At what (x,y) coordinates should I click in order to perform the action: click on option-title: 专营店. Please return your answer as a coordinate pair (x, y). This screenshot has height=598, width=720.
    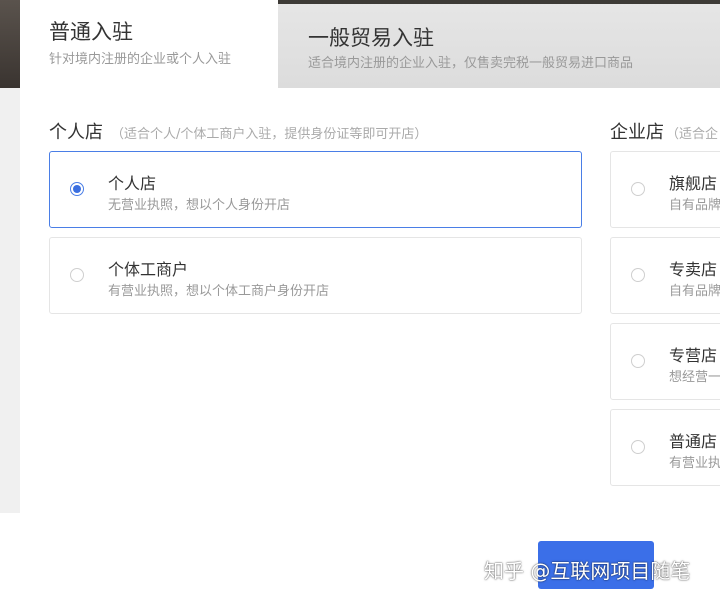
    Looking at the image, I should click on (693, 355).